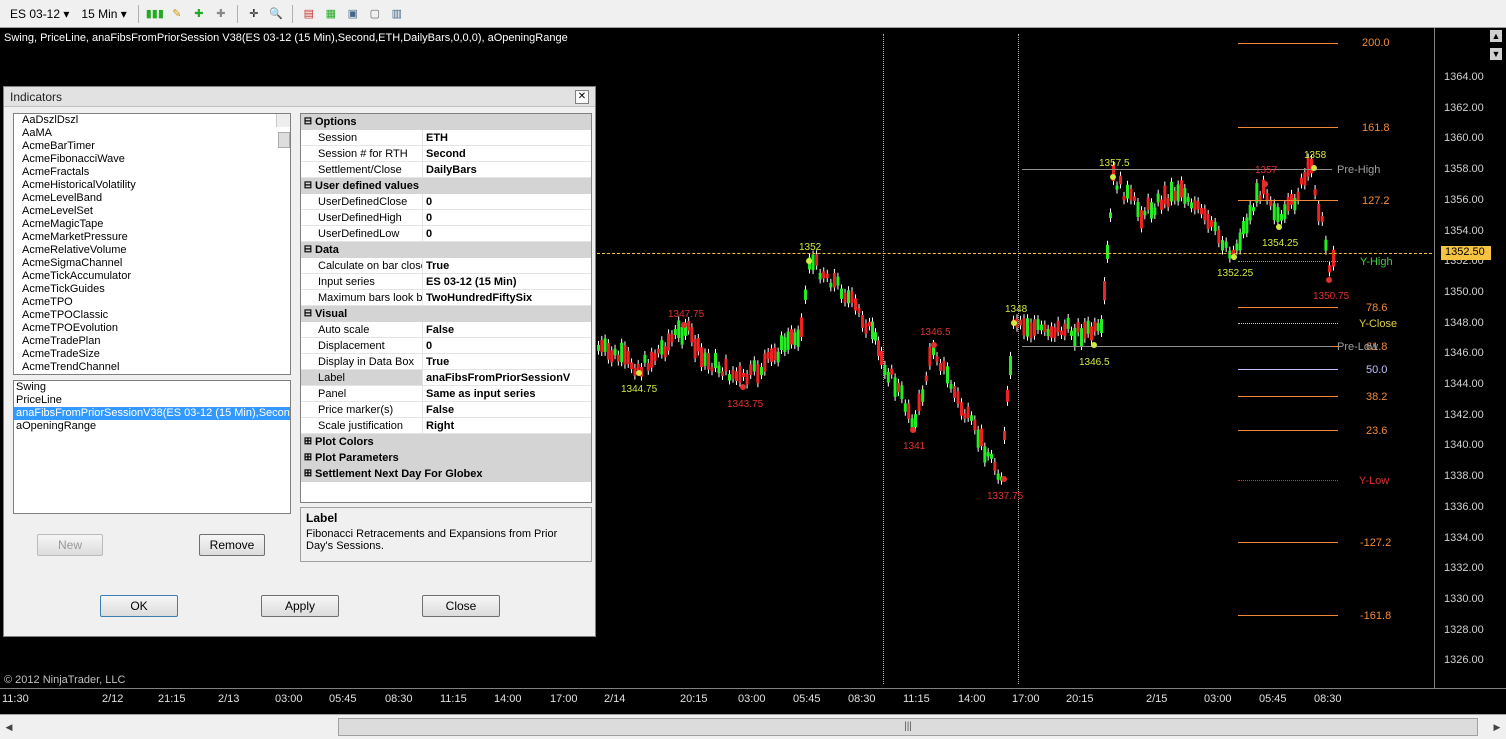 The height and width of the screenshot is (739, 1506). What do you see at coordinates (446, 250) in the screenshot?
I see `property-category: ⊟ Data` at bounding box center [446, 250].